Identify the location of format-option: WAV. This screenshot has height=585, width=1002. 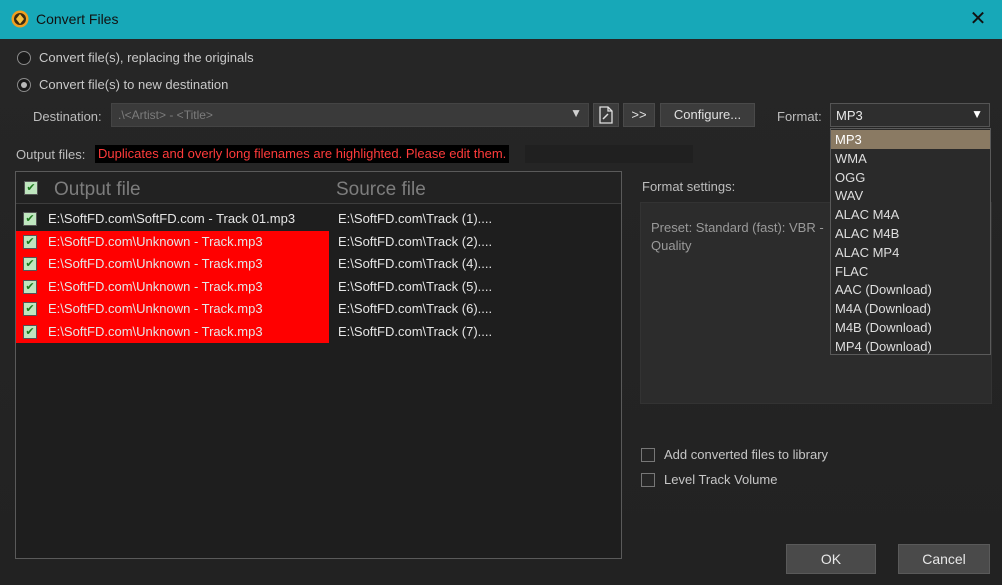
(910, 195).